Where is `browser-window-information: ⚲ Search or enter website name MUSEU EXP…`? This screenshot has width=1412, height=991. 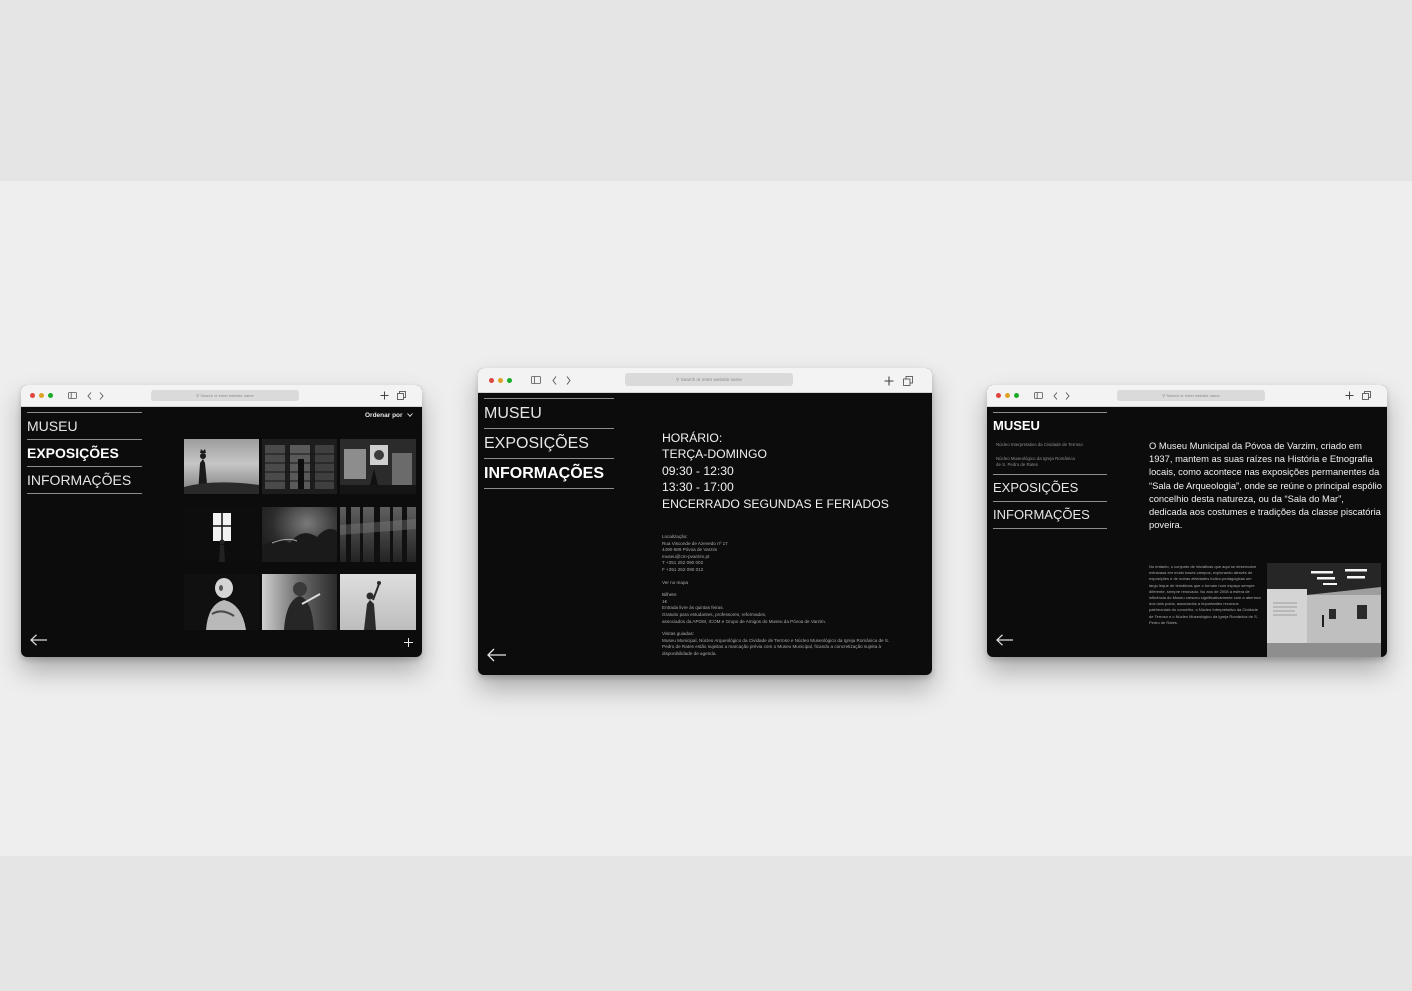
browser-window-information: ⚲ Search or enter website name MUSEU EXP… is located at coordinates (705, 521).